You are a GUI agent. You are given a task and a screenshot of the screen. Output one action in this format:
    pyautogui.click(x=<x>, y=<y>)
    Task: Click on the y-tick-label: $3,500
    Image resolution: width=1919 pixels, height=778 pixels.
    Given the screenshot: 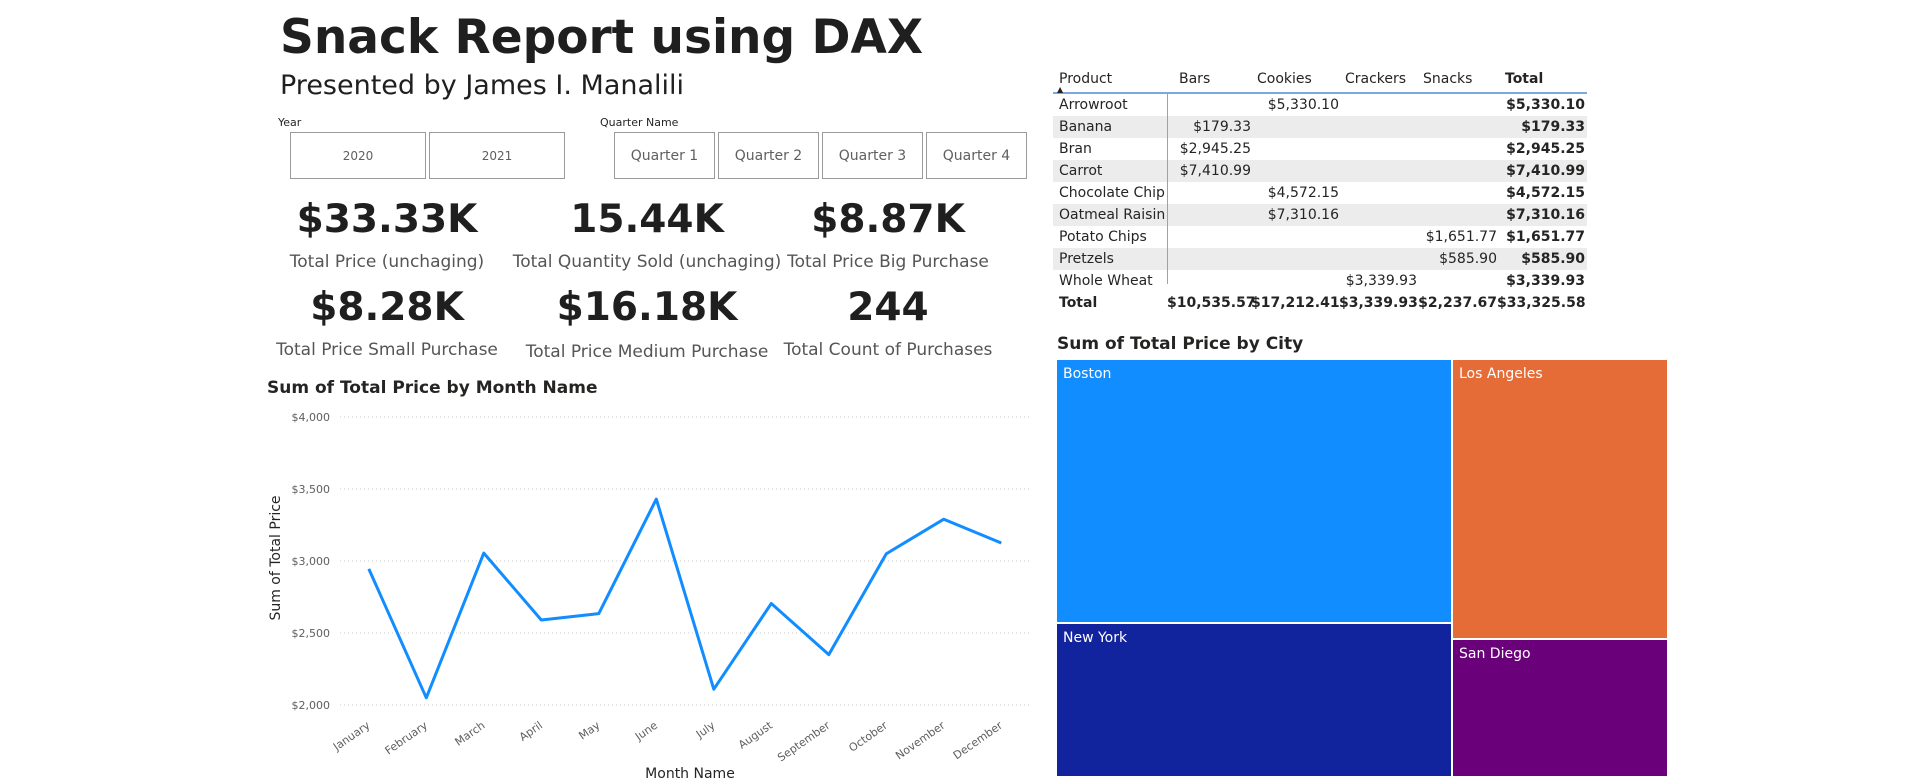 What is the action you would take?
    pyautogui.click(x=311, y=489)
    